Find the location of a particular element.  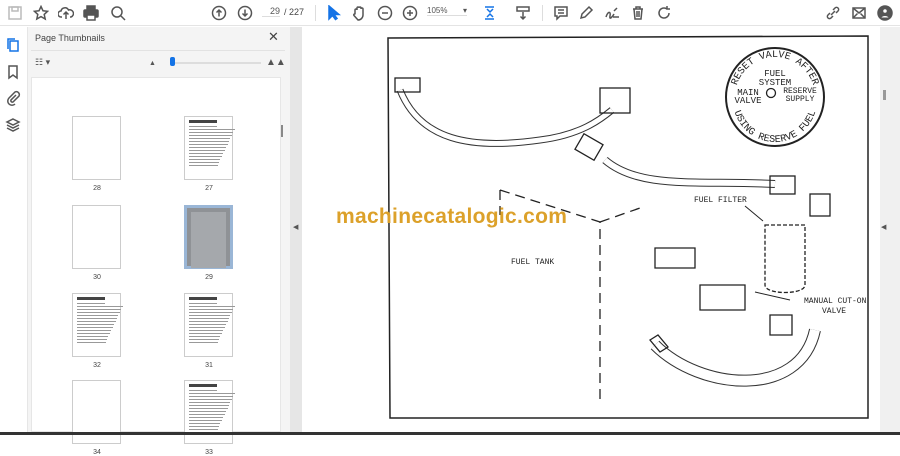

watermark: machinecatalogic.com is located at coordinates (452, 216).